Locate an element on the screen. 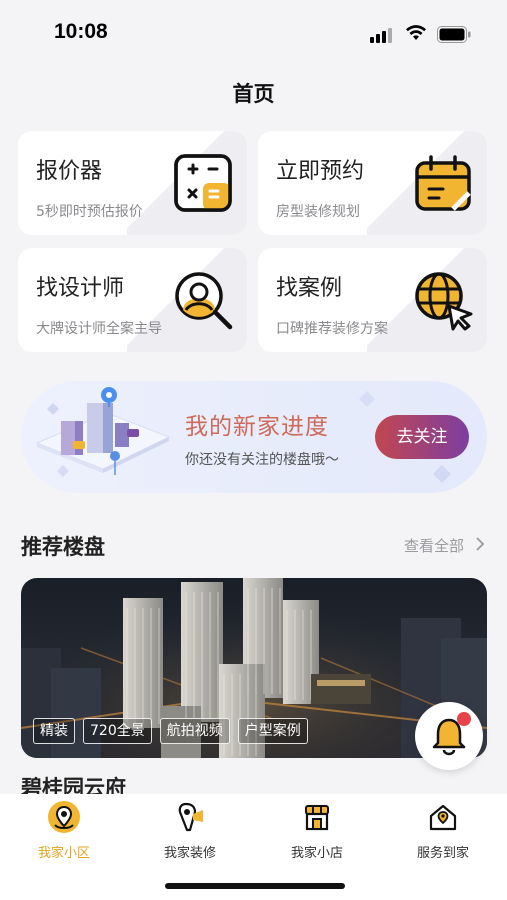 The height and width of the screenshot is (900, 507). card-title: 立即预约 is located at coordinates (320, 171).